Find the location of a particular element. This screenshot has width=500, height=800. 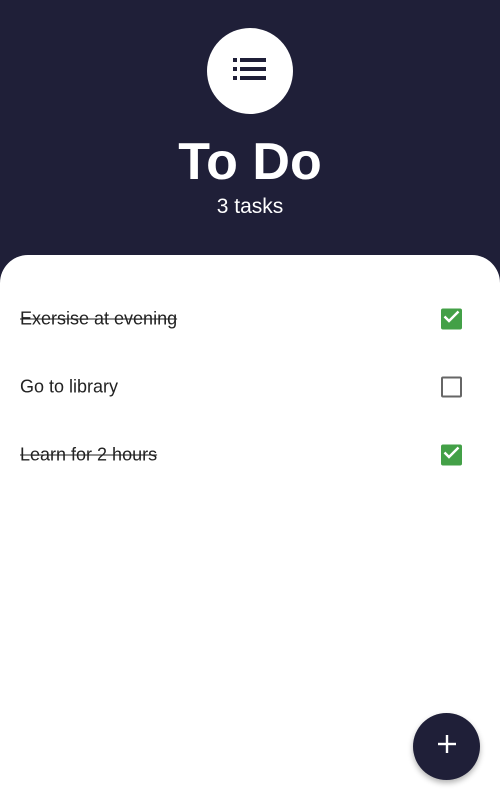

list-icon is located at coordinates (250, 71).